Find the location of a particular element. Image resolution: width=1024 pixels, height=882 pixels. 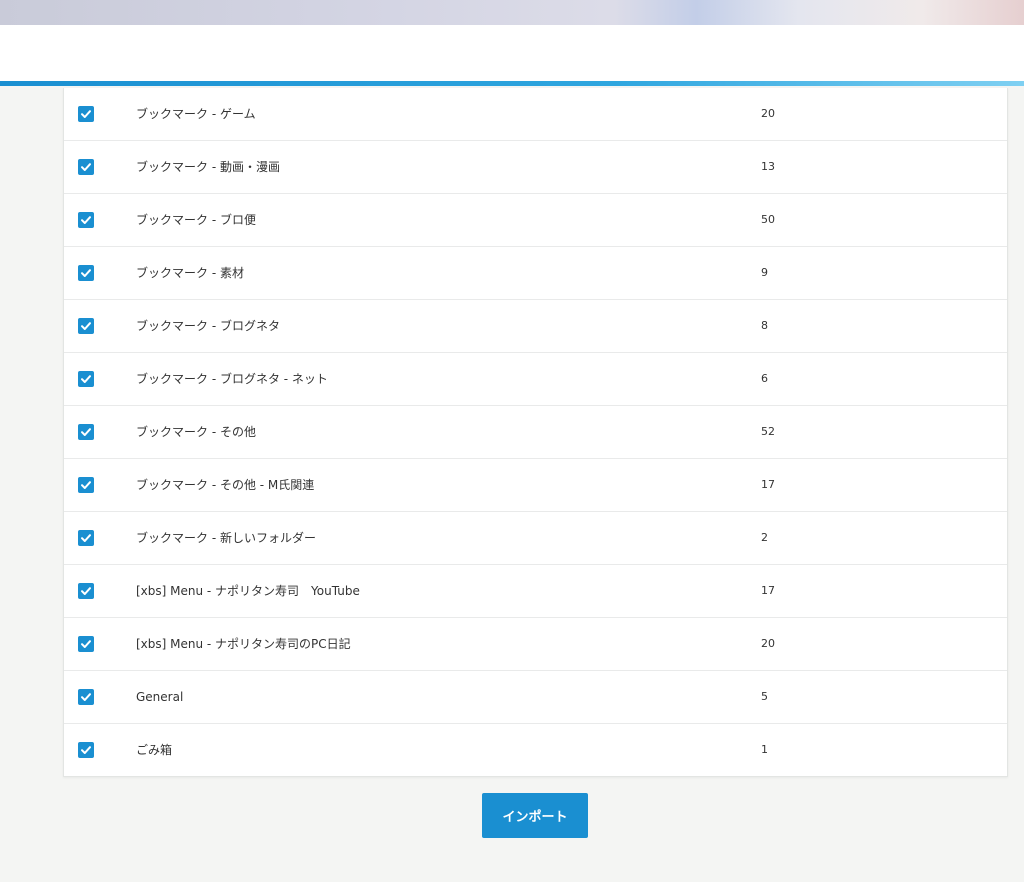

folder-row: ブックマーク - ブロ便 50 is located at coordinates (535, 220).